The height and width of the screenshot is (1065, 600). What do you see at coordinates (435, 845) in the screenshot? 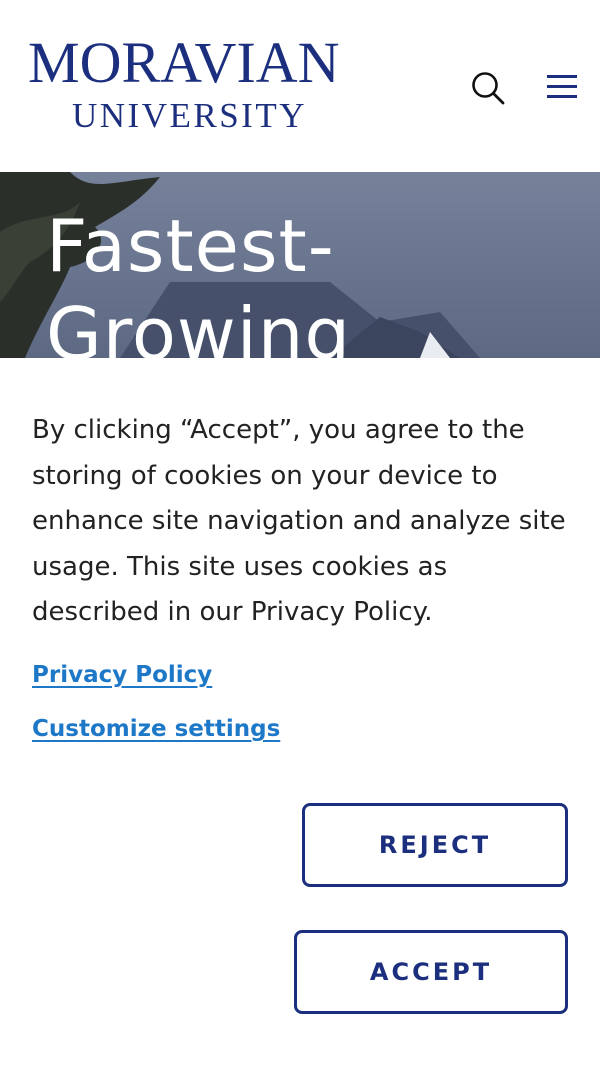
I see `reject-button: REJECT` at bounding box center [435, 845].